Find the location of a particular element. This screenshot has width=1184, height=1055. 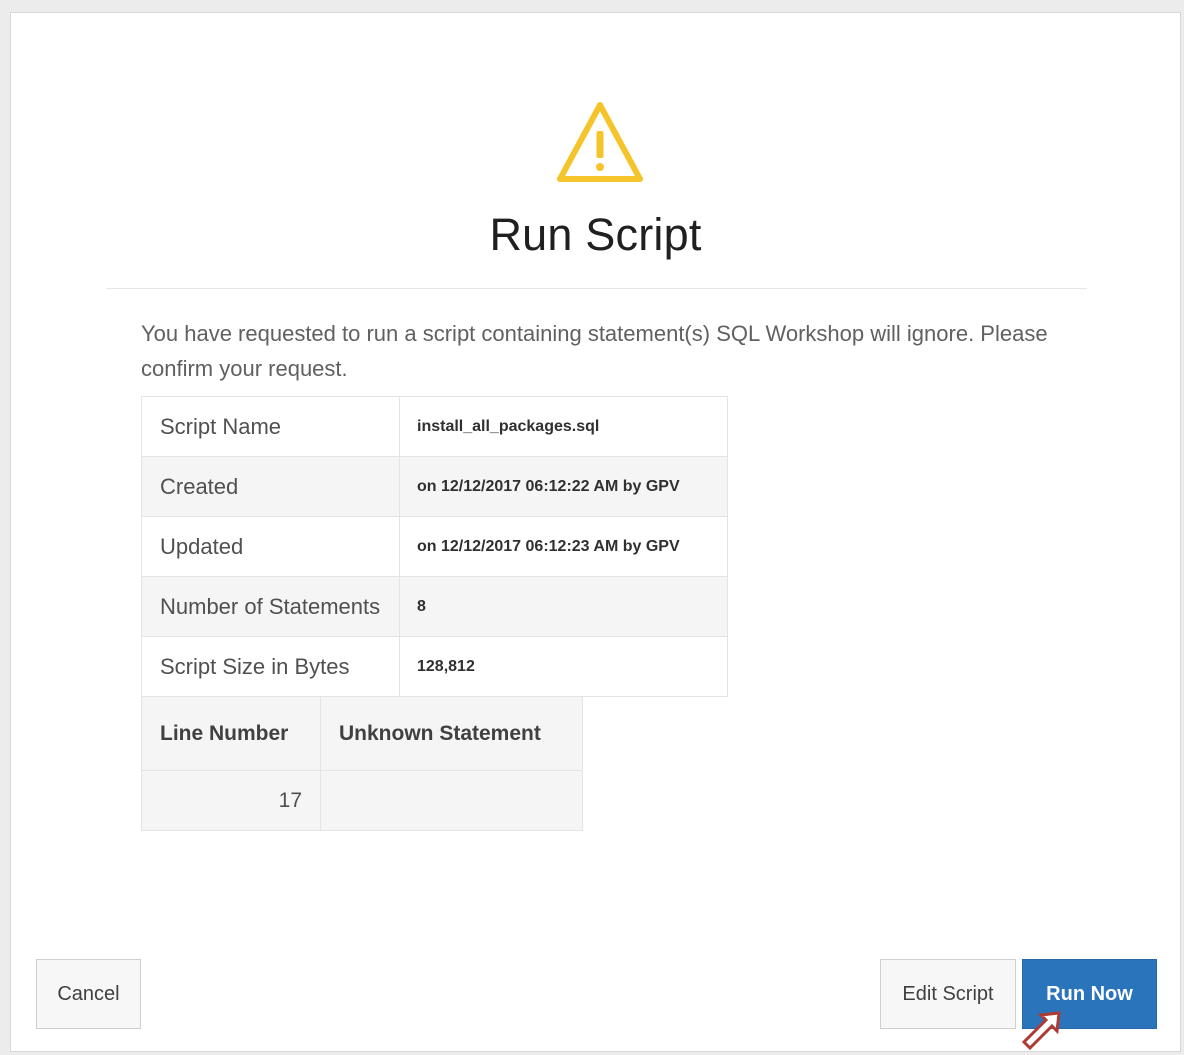

script-info-row: Number of Statements 8 is located at coordinates (434, 606).